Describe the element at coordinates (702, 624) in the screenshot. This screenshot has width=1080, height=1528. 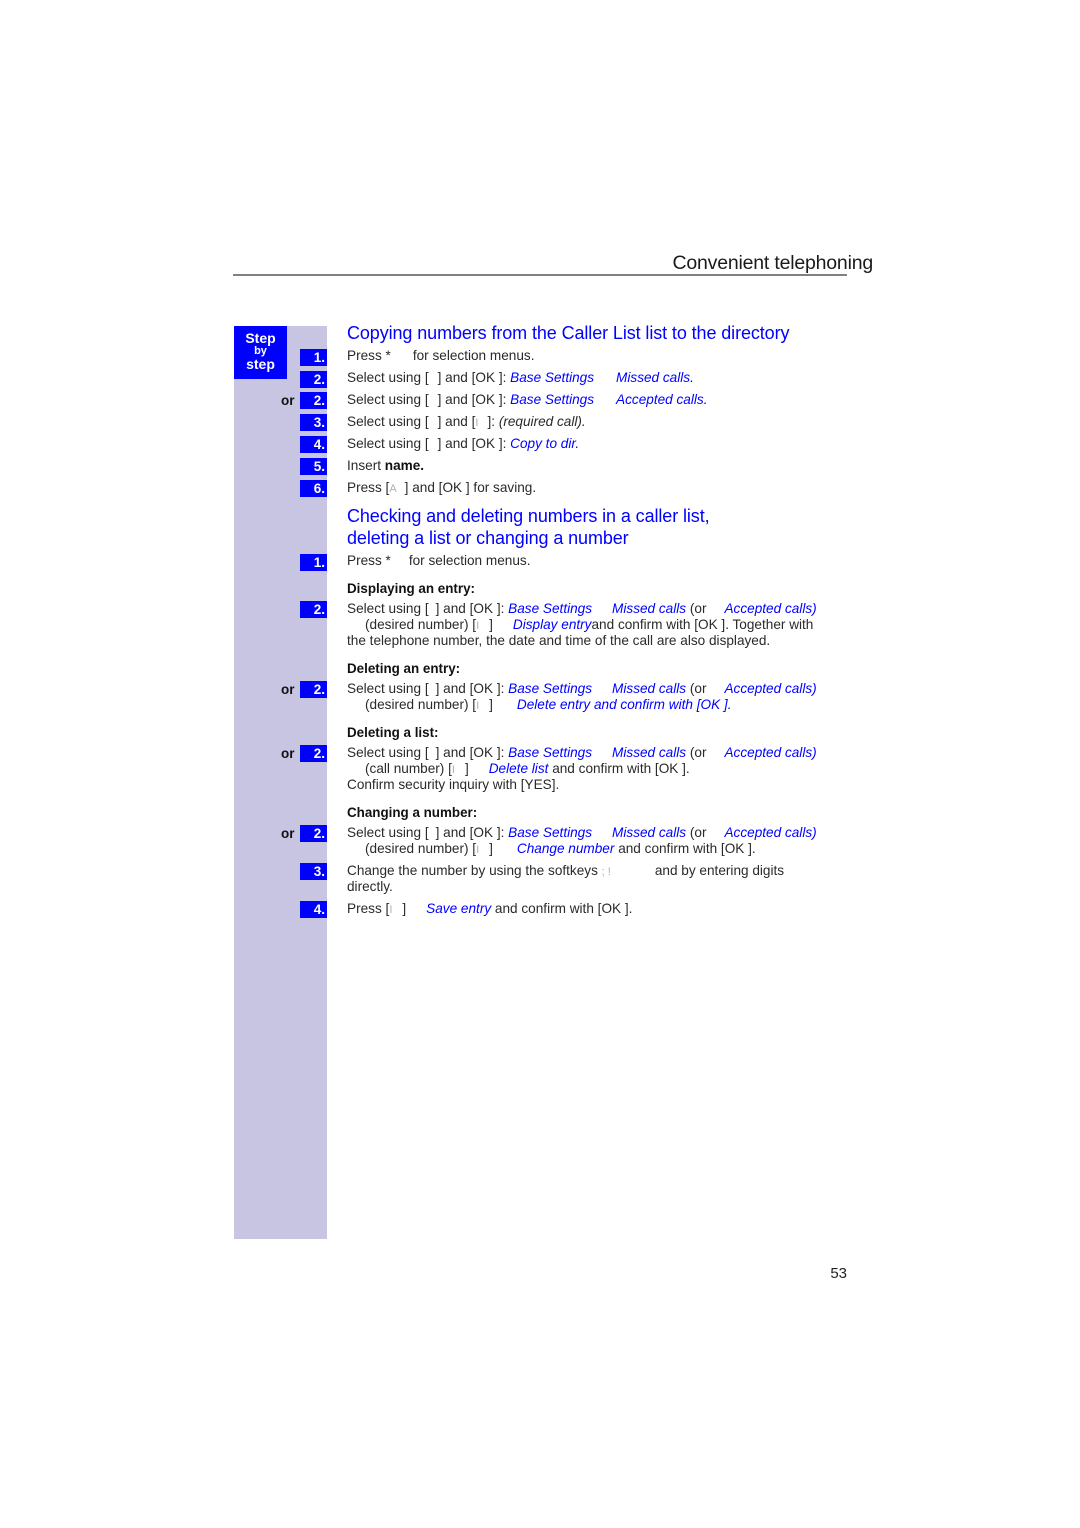
I see `text: and confirm with [OK ]. Together with` at that location.